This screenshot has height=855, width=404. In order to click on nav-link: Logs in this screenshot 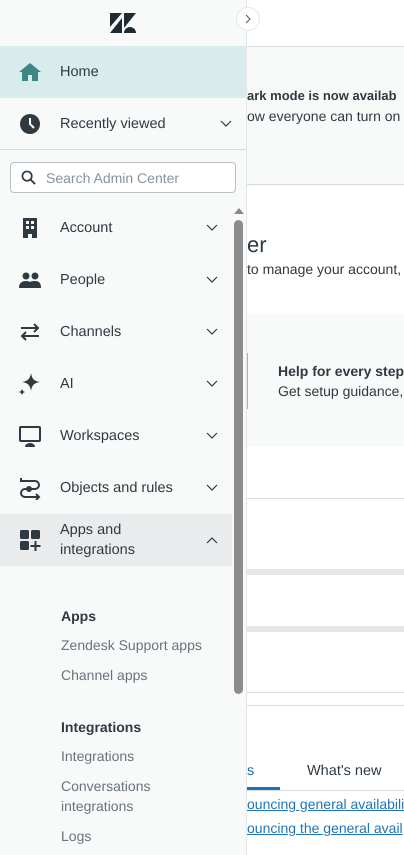, I will do `click(141, 836)`.